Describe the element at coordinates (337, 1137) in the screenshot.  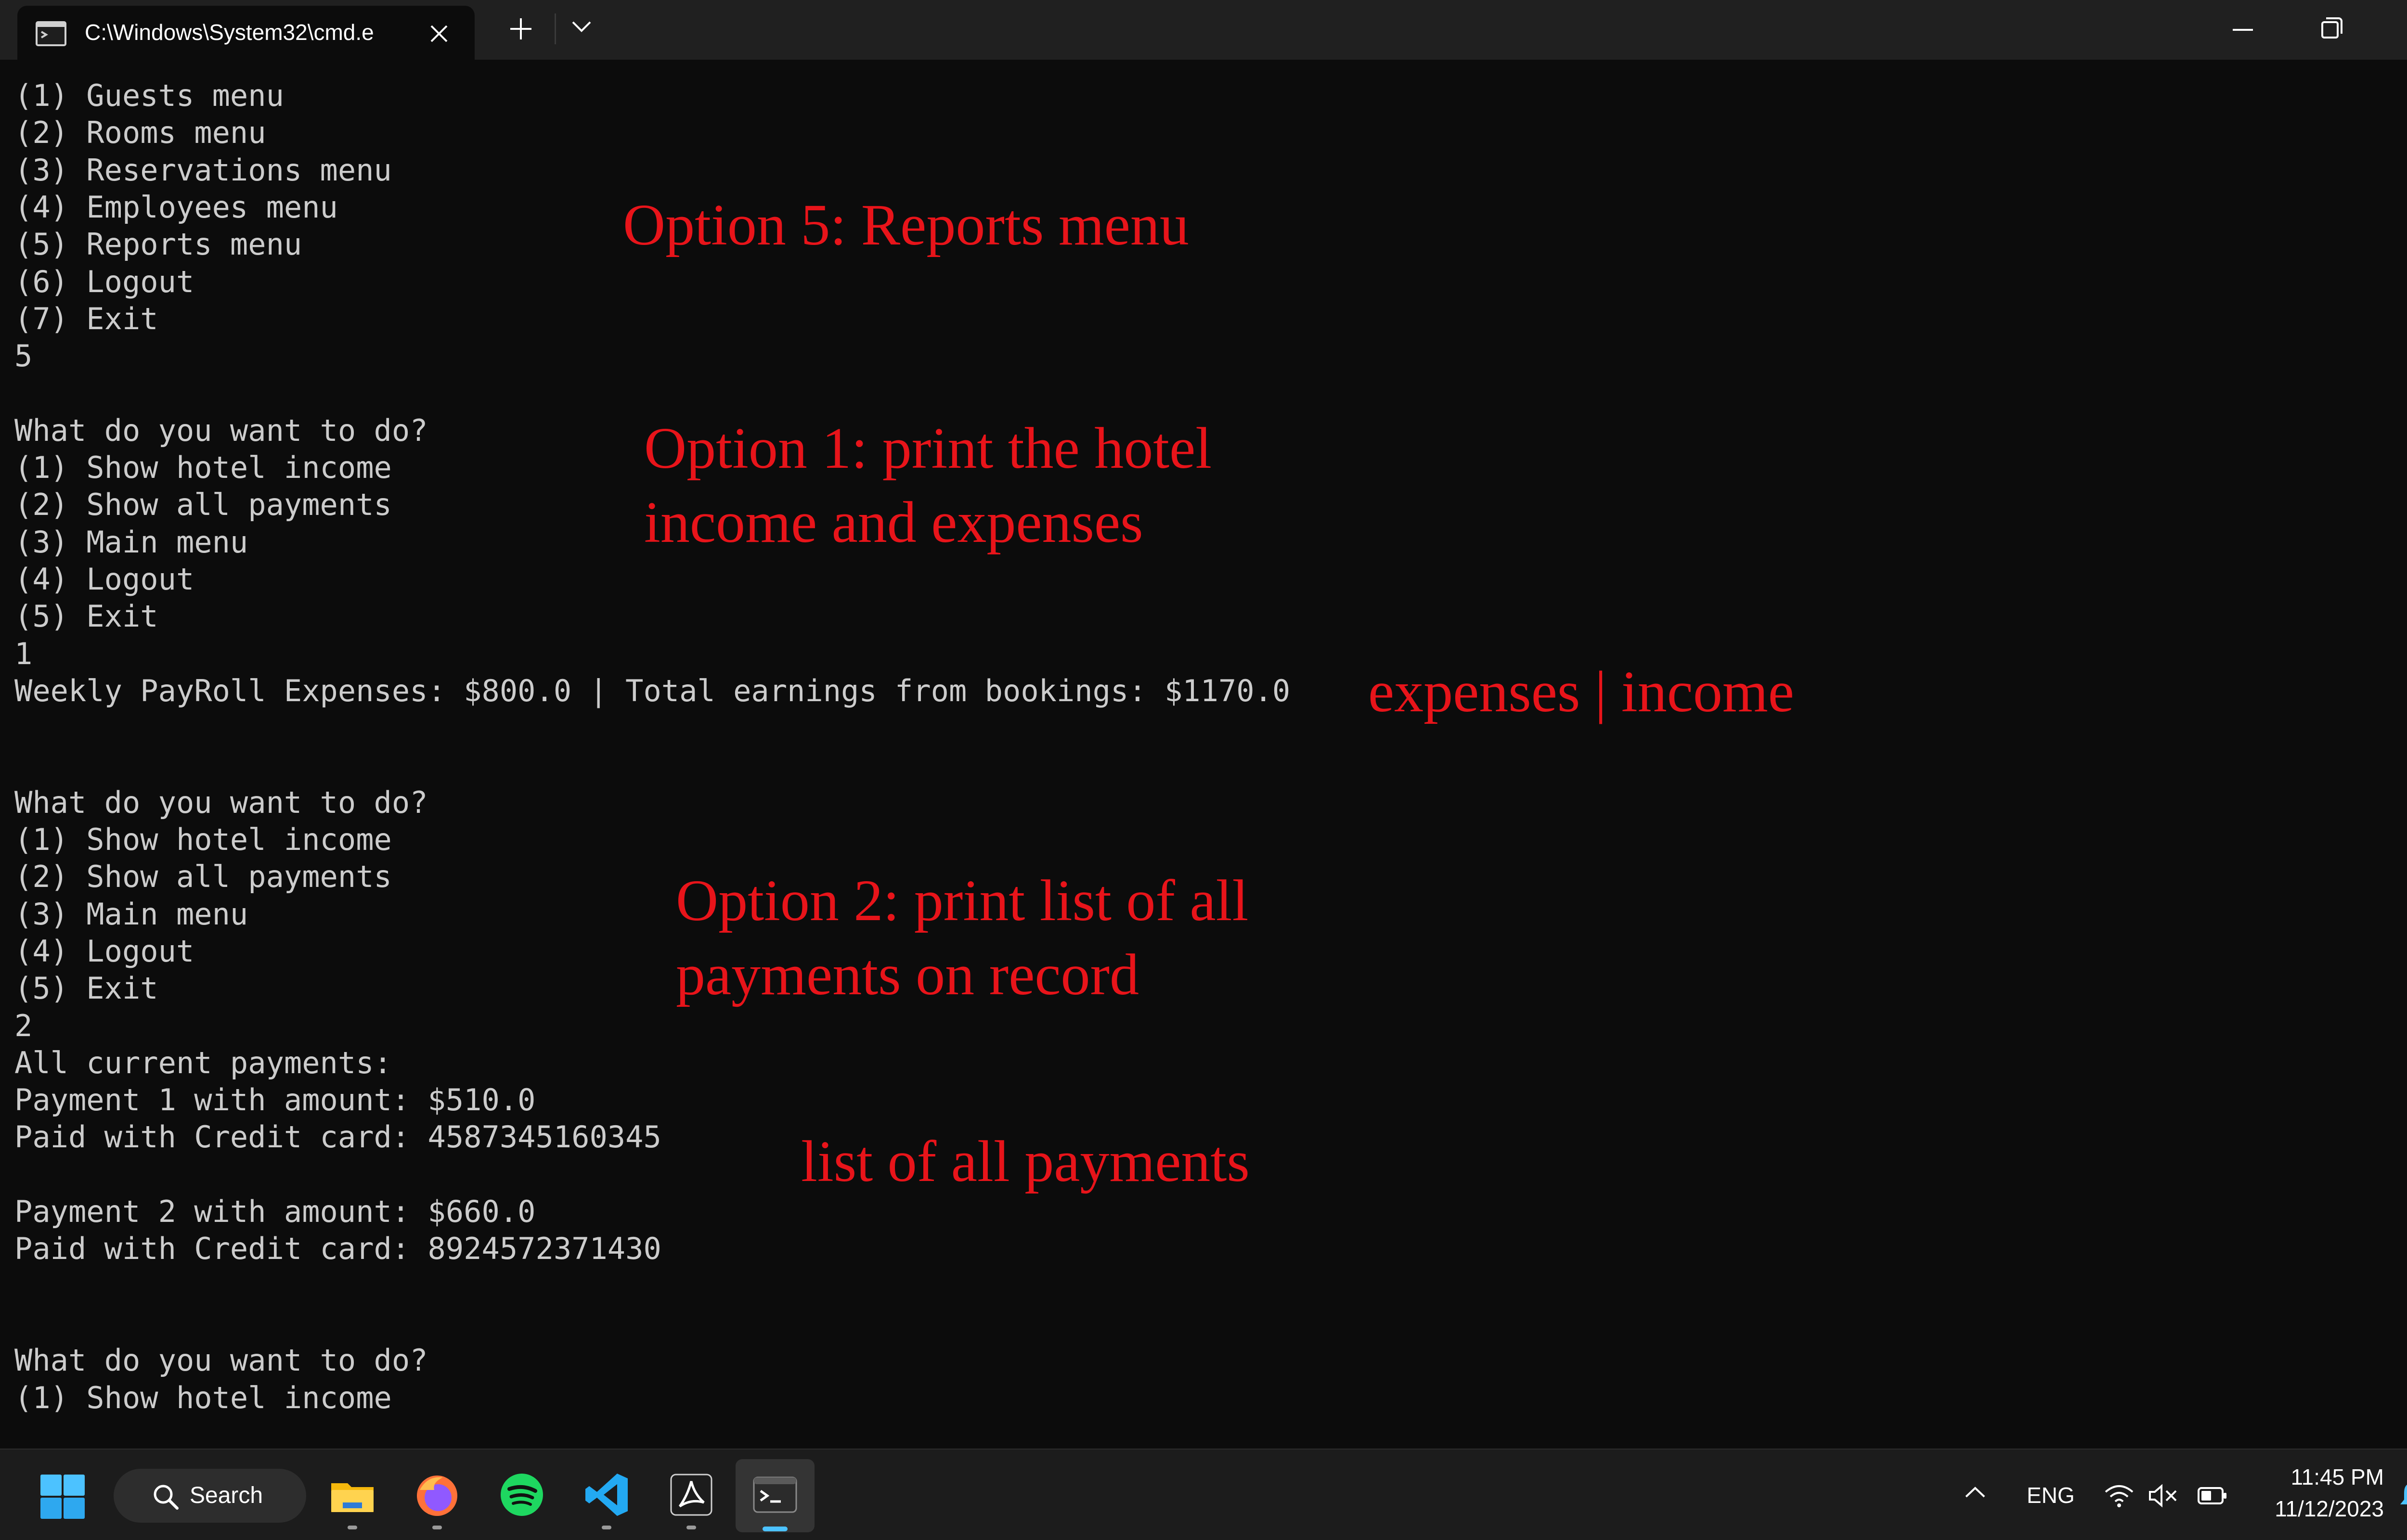
I see `terminal-line: Paid with Credit card: 4587345160345` at that location.